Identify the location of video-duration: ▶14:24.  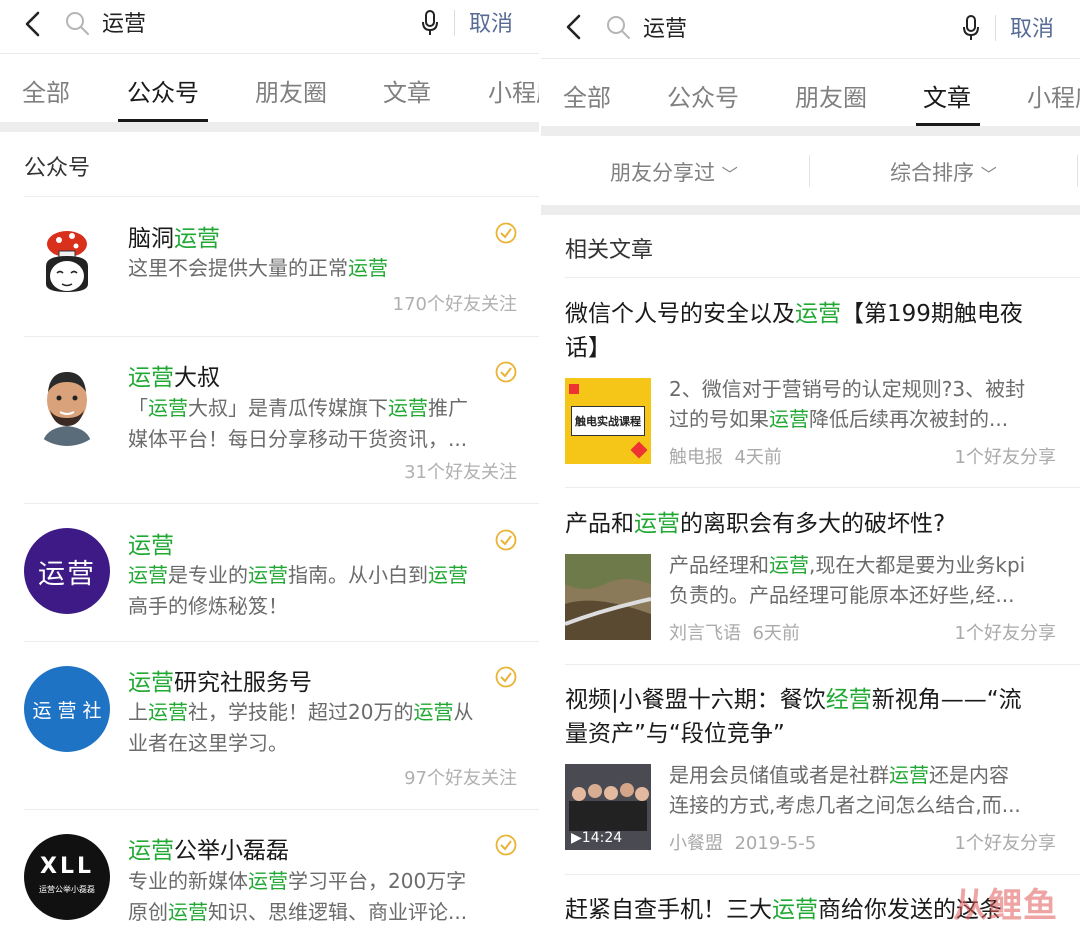
(597, 838).